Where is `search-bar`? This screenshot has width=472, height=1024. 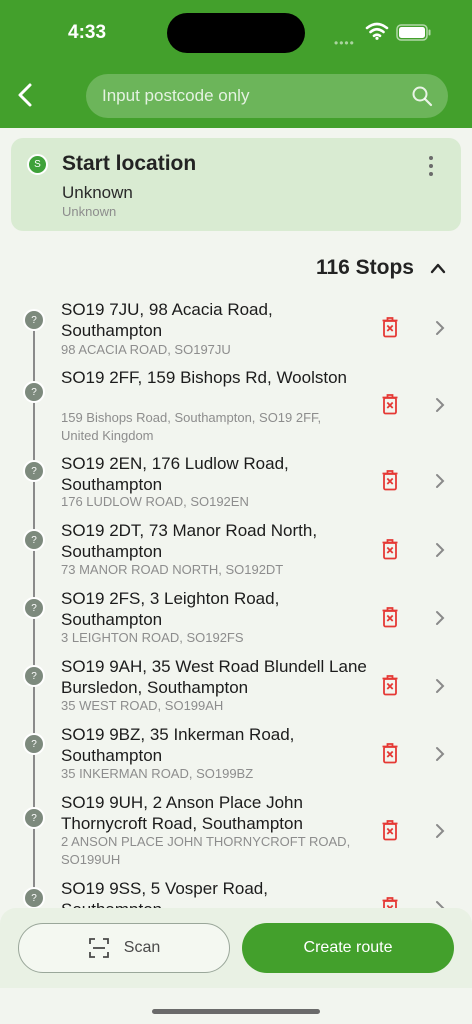 search-bar is located at coordinates (267, 96).